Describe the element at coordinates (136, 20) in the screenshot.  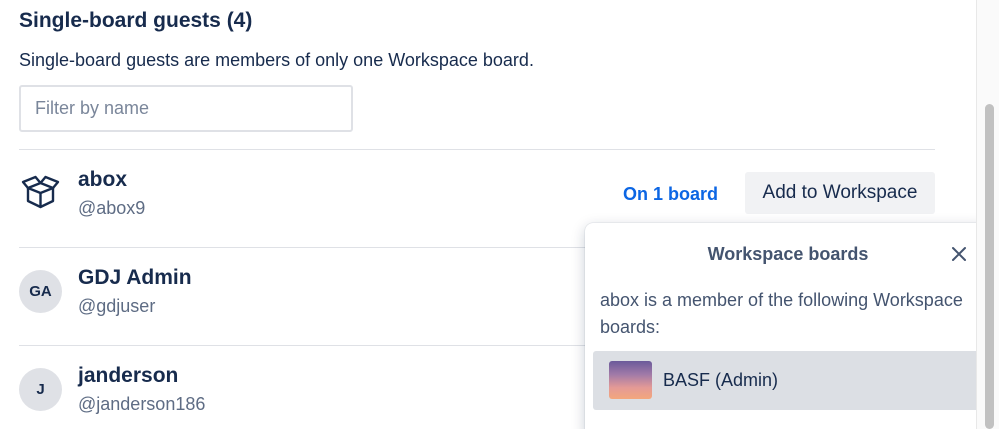
I see `section-title: Single-board guests (4)` at that location.